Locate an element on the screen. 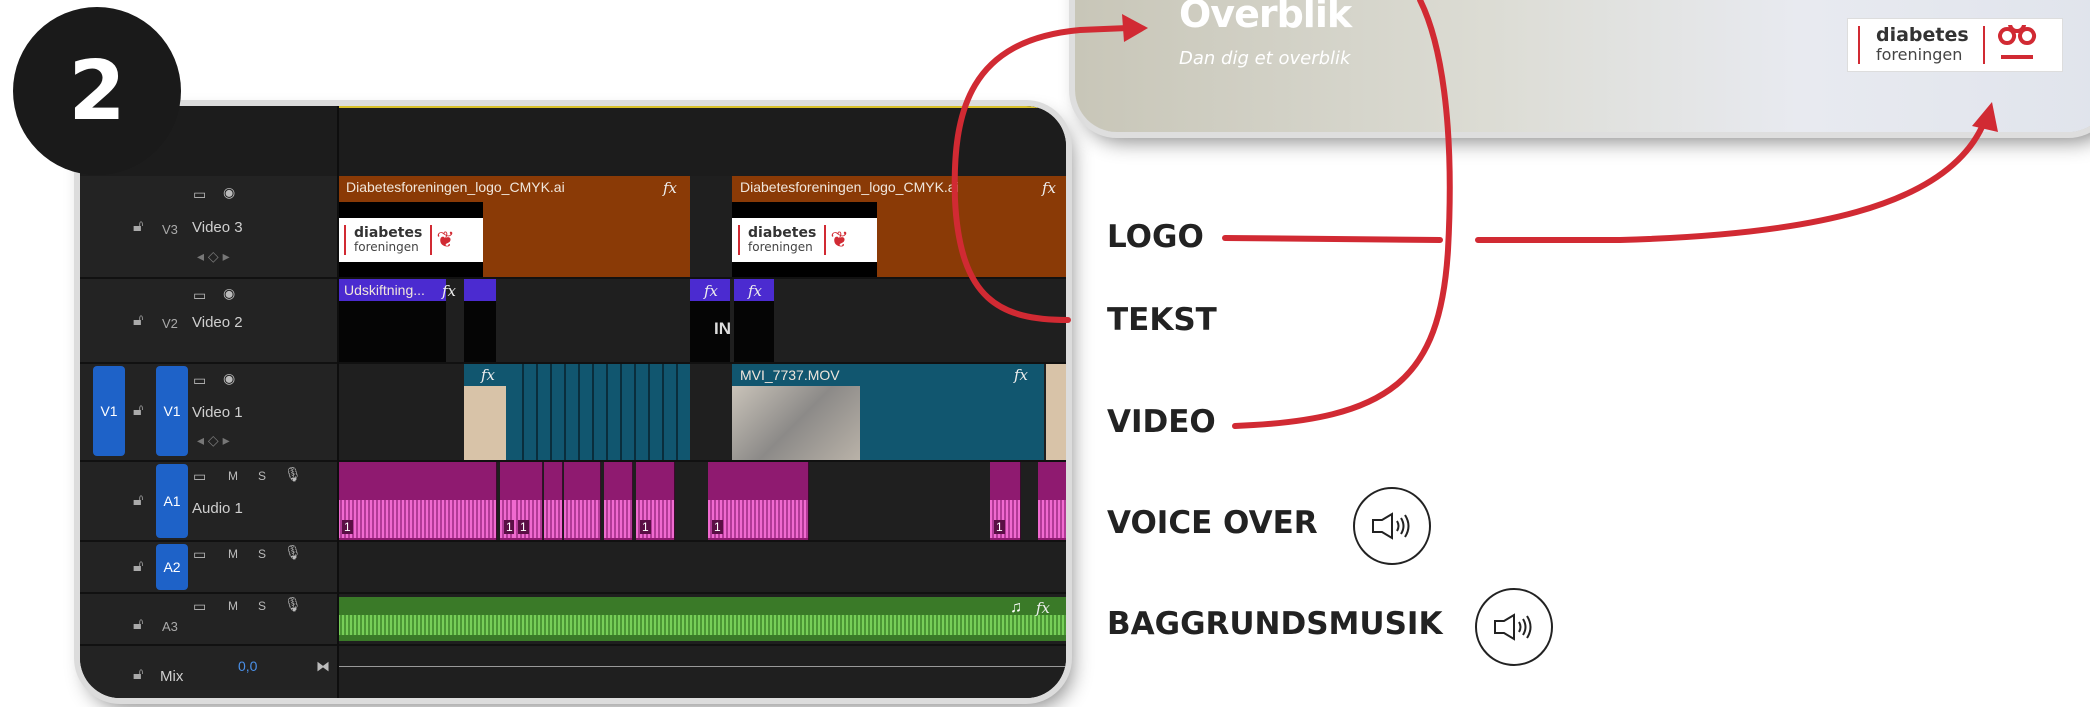  step-number: 2 is located at coordinates (97, 91).